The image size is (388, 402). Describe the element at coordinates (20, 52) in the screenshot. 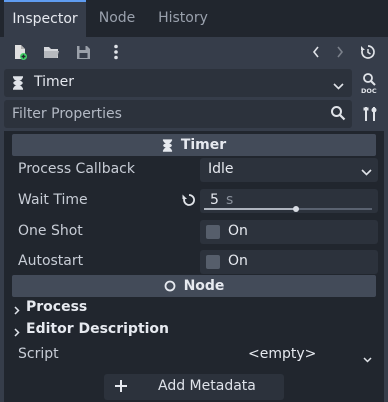

I see `new-resource-icon` at that location.